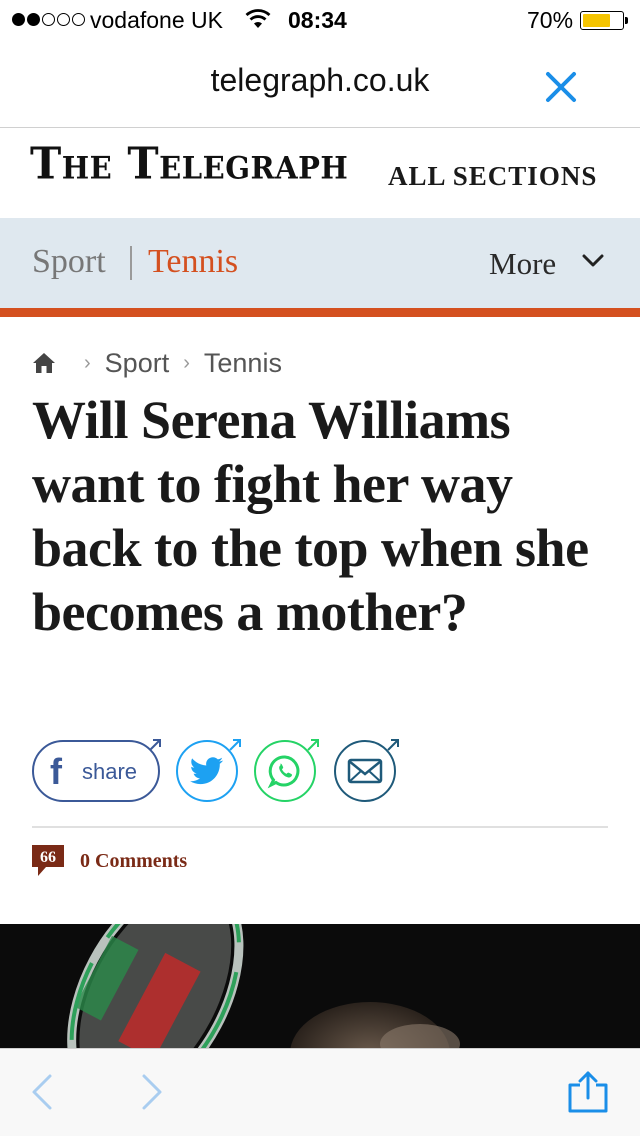 The height and width of the screenshot is (1136, 640). What do you see at coordinates (596, 20) in the screenshot?
I see `battery-level` at bounding box center [596, 20].